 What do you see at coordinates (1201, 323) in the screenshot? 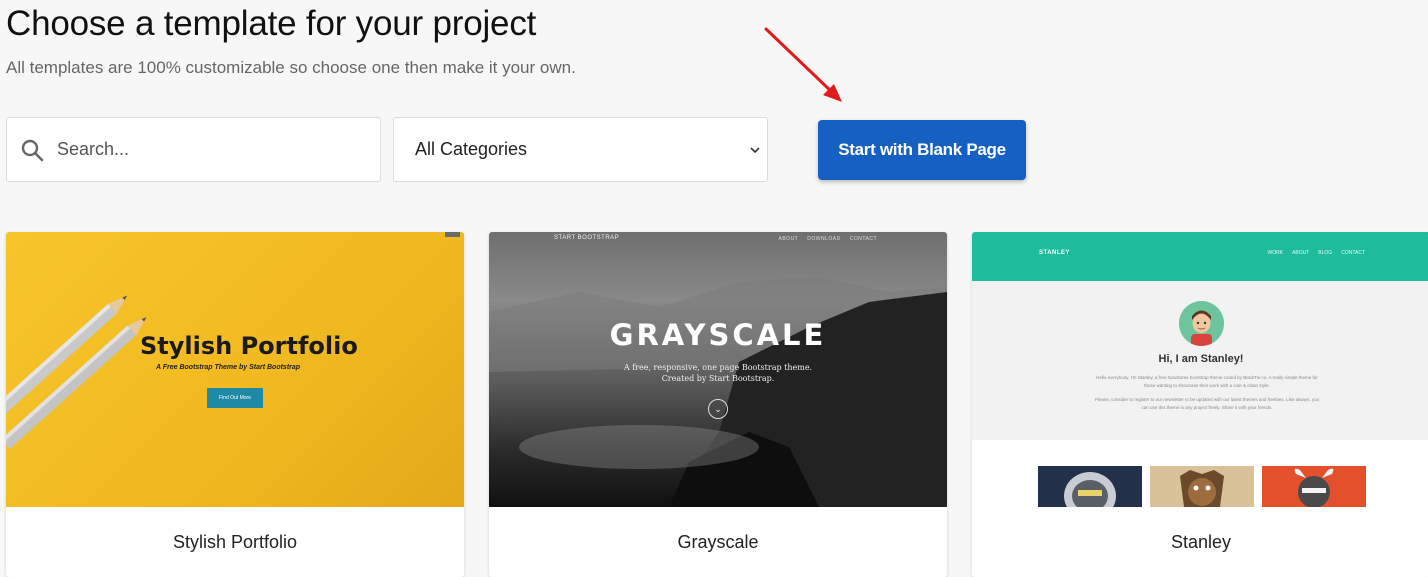
I see `avatar` at bounding box center [1201, 323].